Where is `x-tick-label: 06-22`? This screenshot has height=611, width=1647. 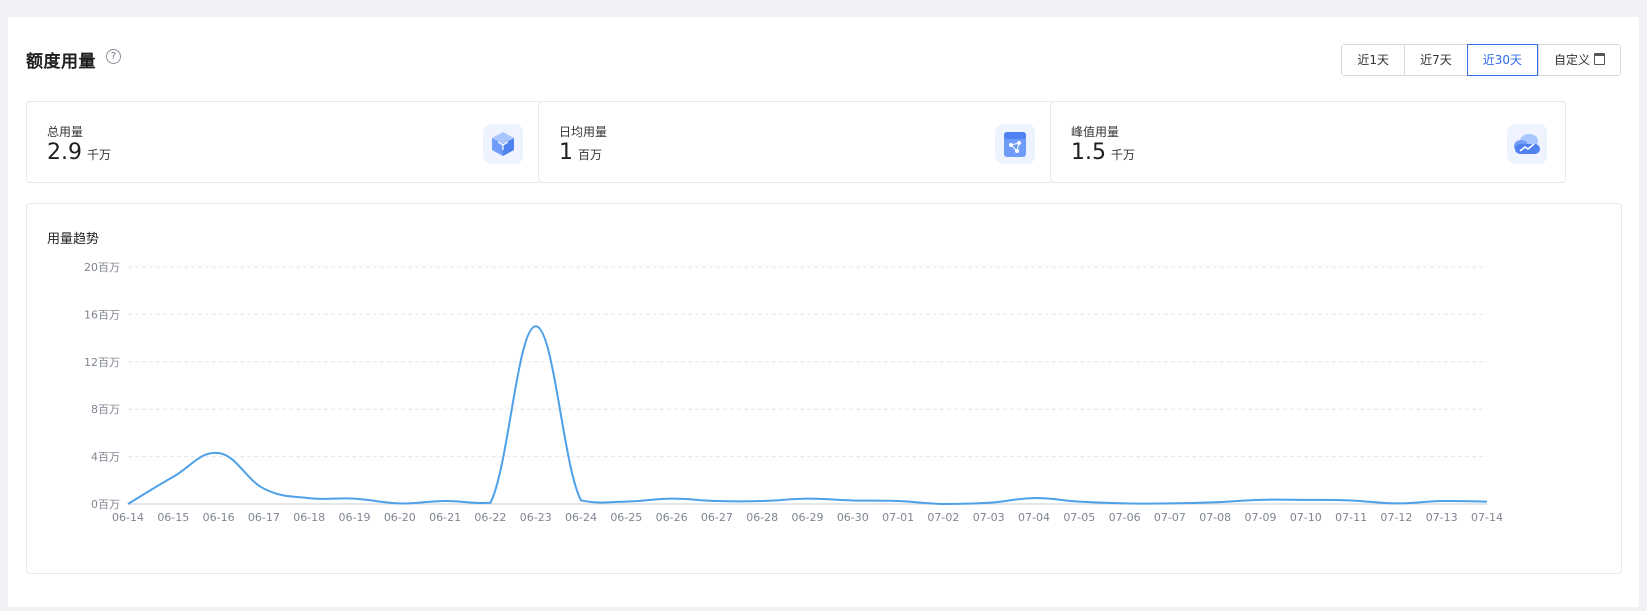 x-tick-label: 06-22 is located at coordinates (490, 517).